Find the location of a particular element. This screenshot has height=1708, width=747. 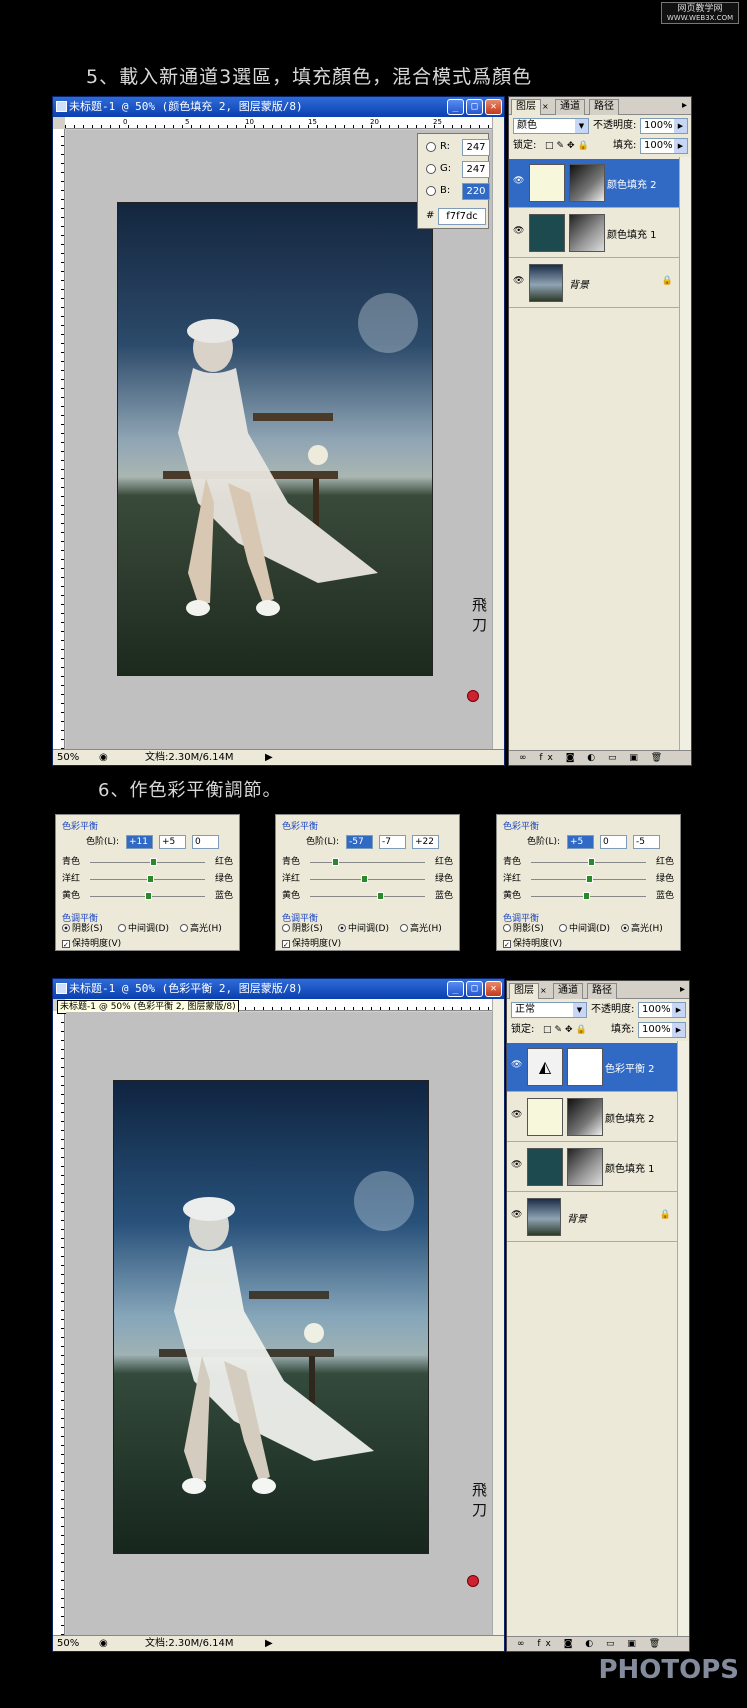

hex-value: f7f7dc is located at coordinates (462, 216).